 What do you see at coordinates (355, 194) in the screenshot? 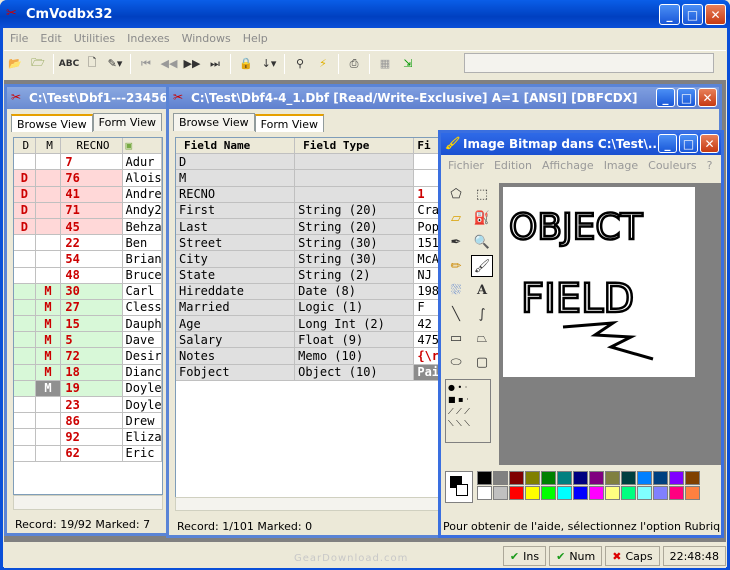
I see `cell-type` at bounding box center [355, 194].